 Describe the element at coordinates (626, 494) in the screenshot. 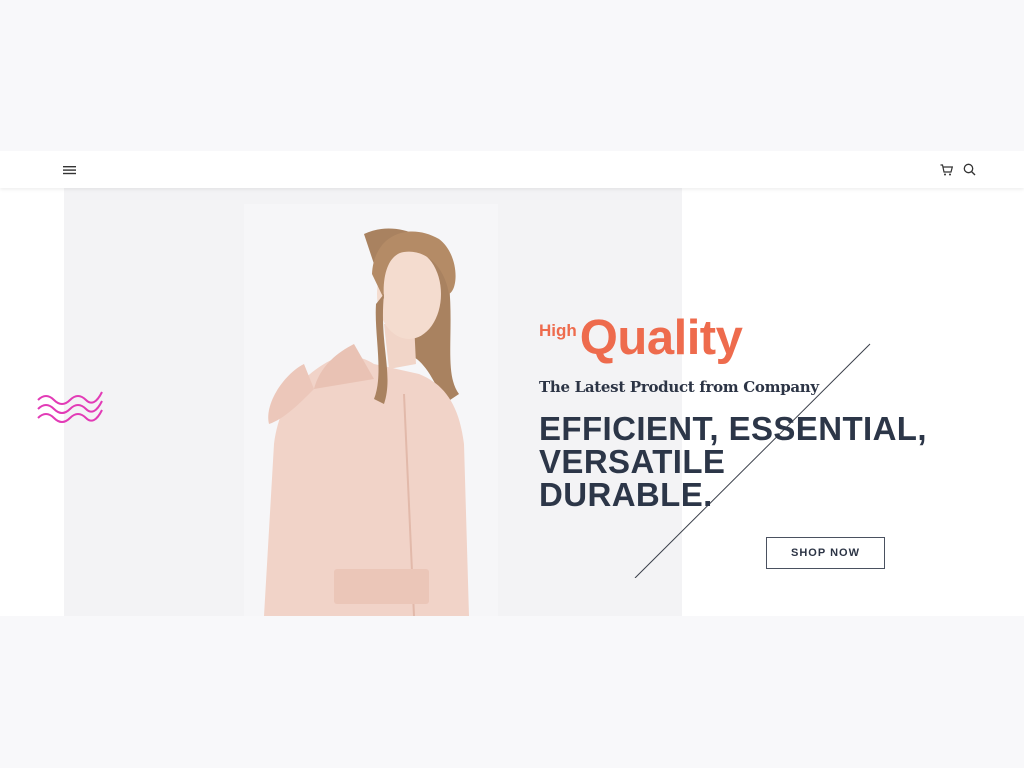

I see `headline-line-3: DURABLE.` at that location.